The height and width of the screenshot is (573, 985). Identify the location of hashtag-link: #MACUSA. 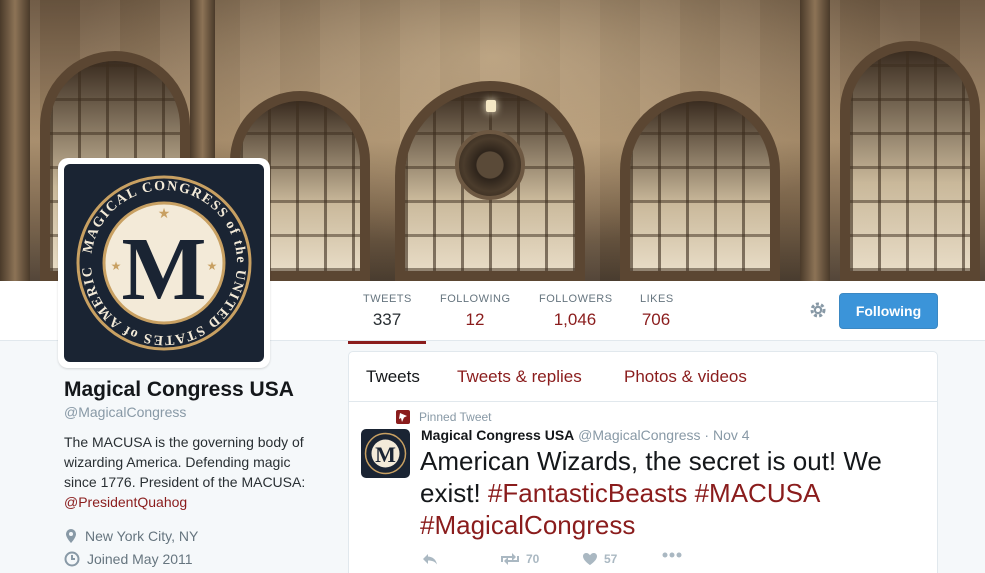
(757, 493).